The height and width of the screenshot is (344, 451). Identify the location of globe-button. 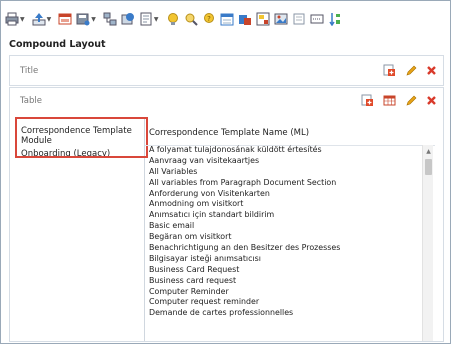
(128, 19).